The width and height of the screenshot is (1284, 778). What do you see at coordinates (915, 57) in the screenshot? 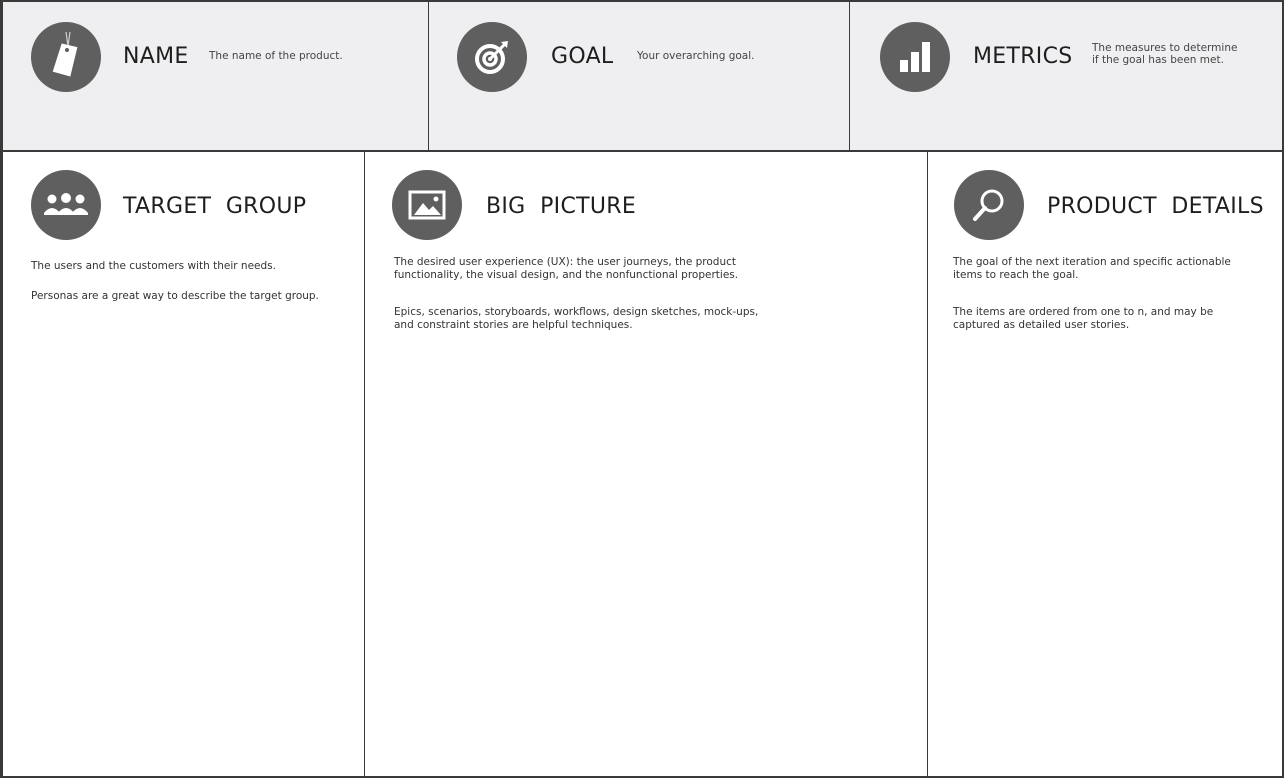
I see `bar-chart-icon` at bounding box center [915, 57].